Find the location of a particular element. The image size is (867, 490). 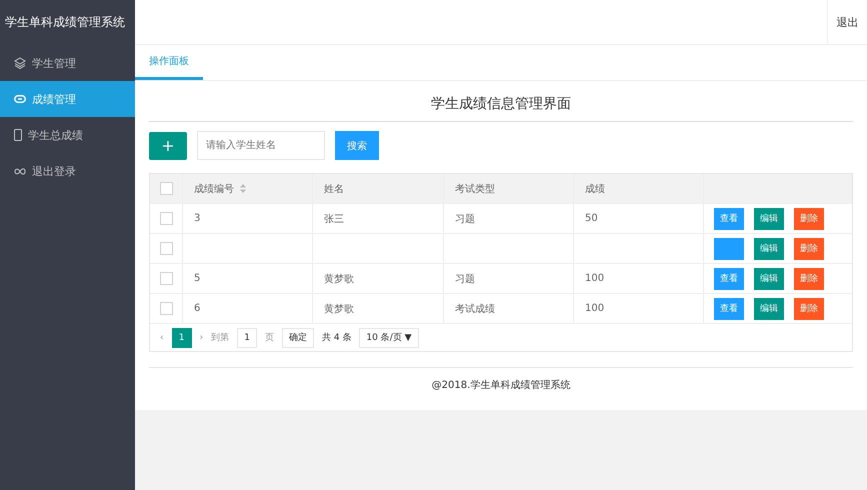

next-page-icon: › is located at coordinates (202, 337).